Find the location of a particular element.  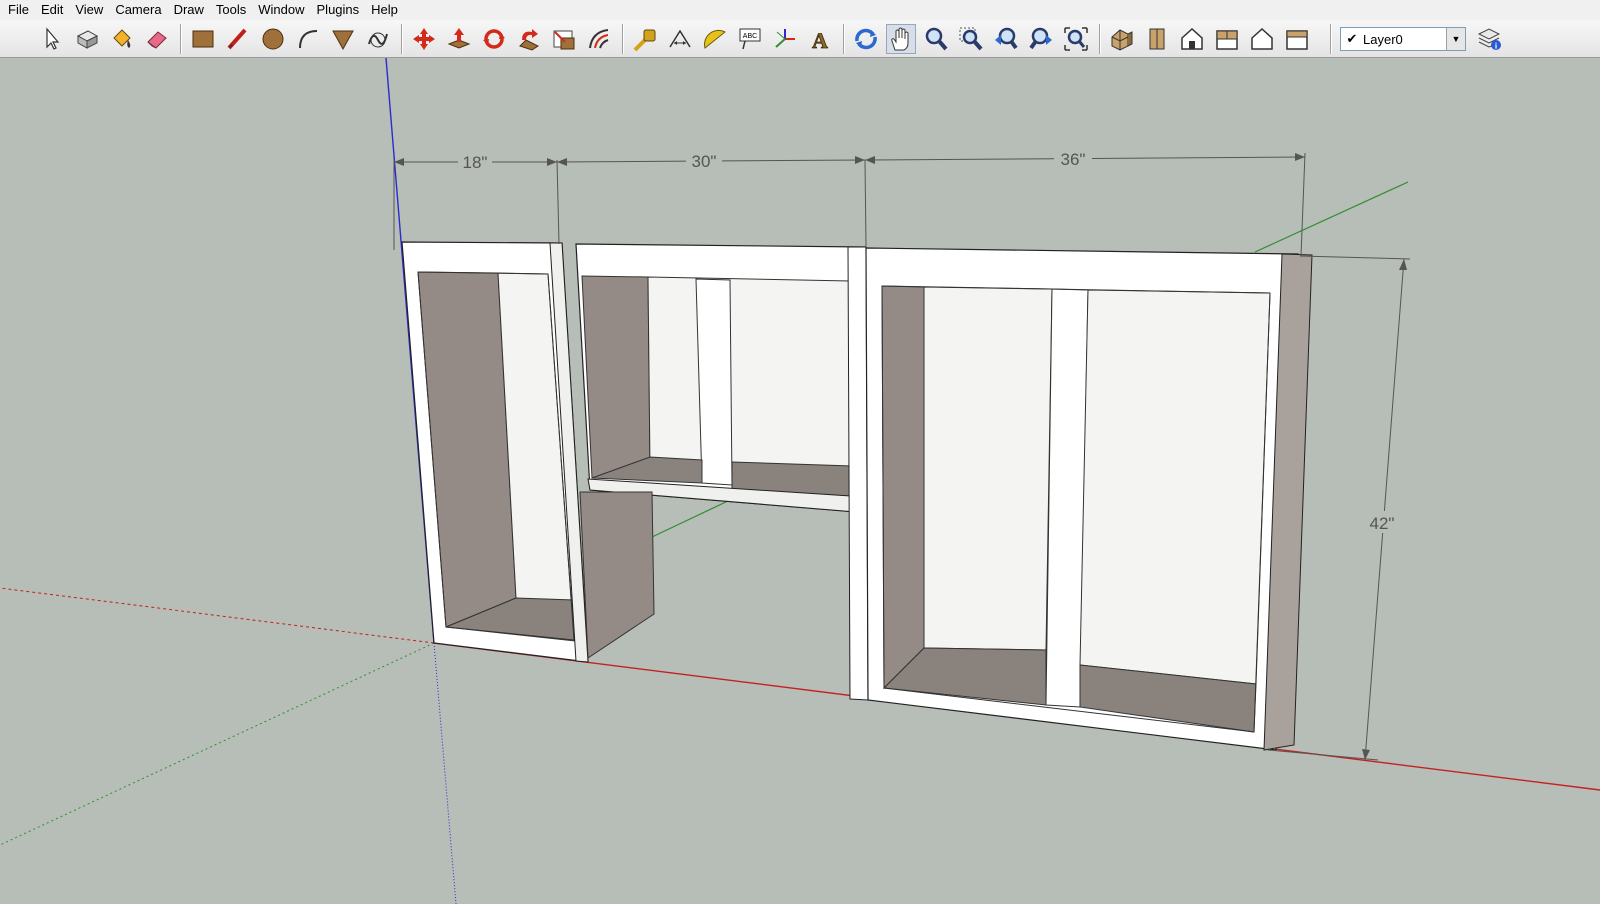

dimension-label-42: 42" is located at coordinates (1382, 523).